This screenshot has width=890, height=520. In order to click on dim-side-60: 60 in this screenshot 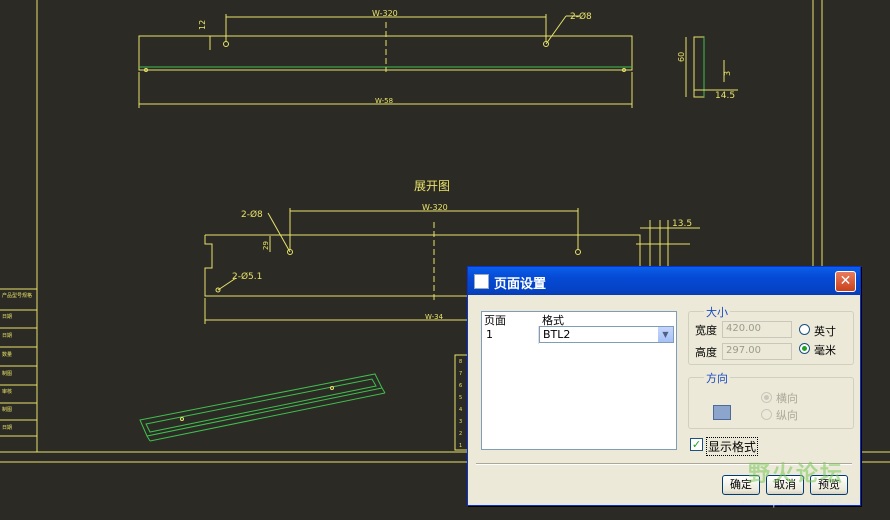, I will do `click(681, 57)`.